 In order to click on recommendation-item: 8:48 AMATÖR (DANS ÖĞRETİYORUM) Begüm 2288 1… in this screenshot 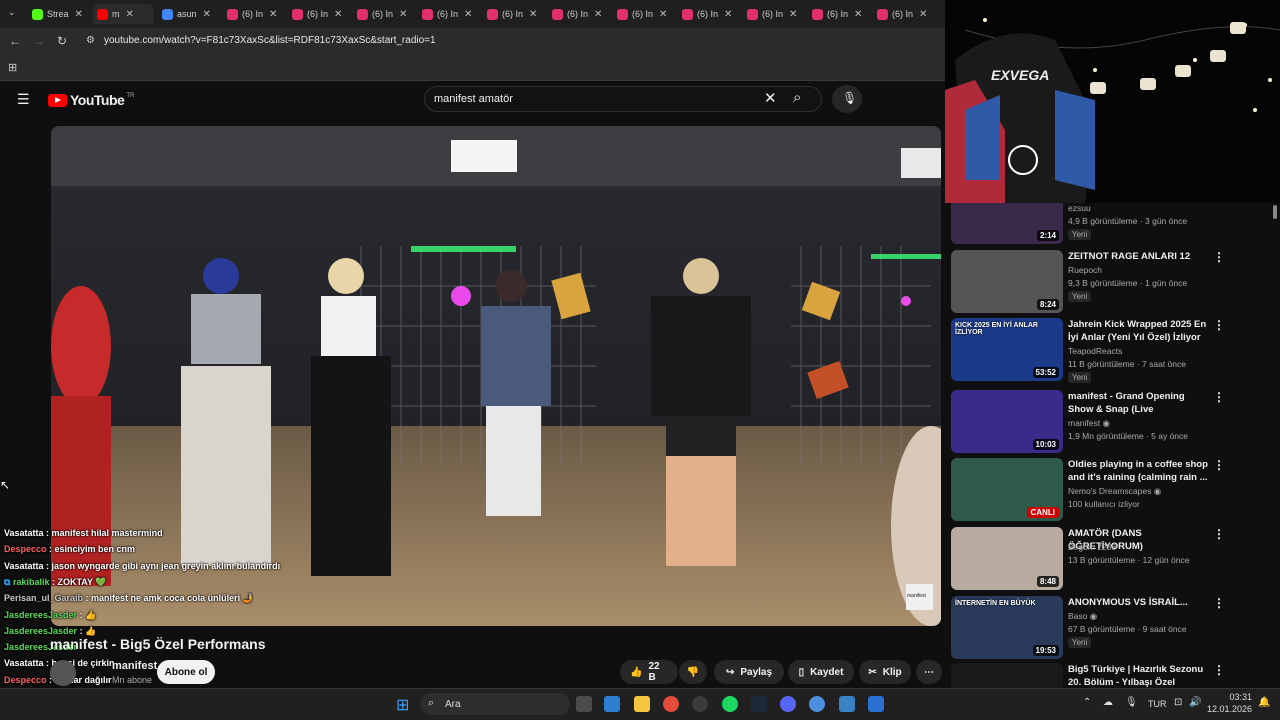, I will do `click(1111, 560)`.